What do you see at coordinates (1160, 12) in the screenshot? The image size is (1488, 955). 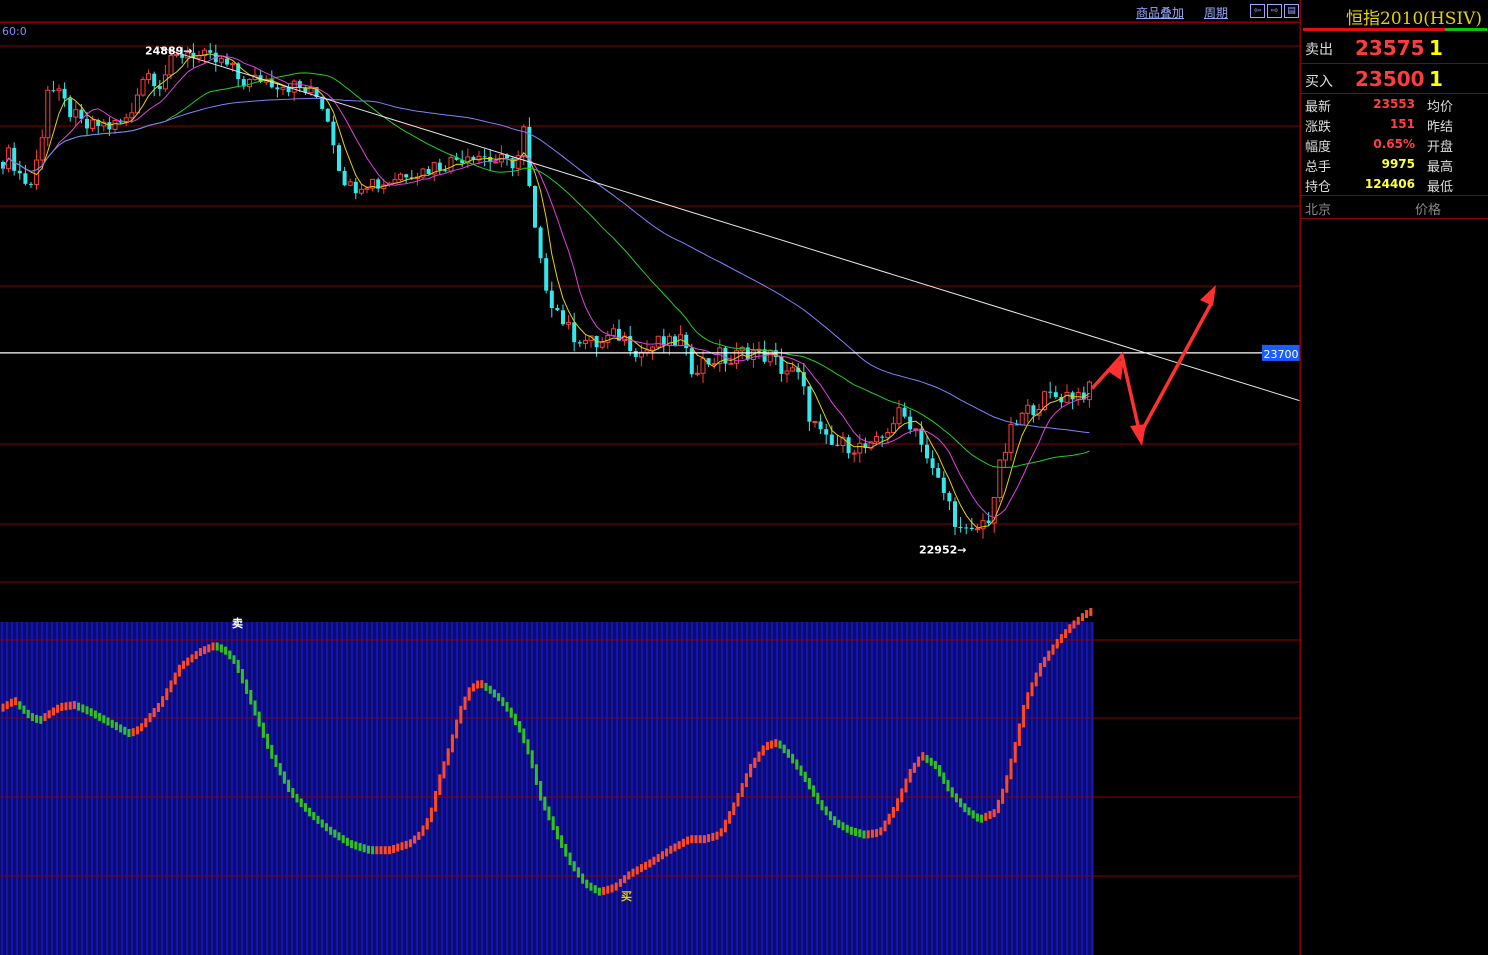 I see `overlay-commodity-link: 商品叠加` at bounding box center [1160, 12].